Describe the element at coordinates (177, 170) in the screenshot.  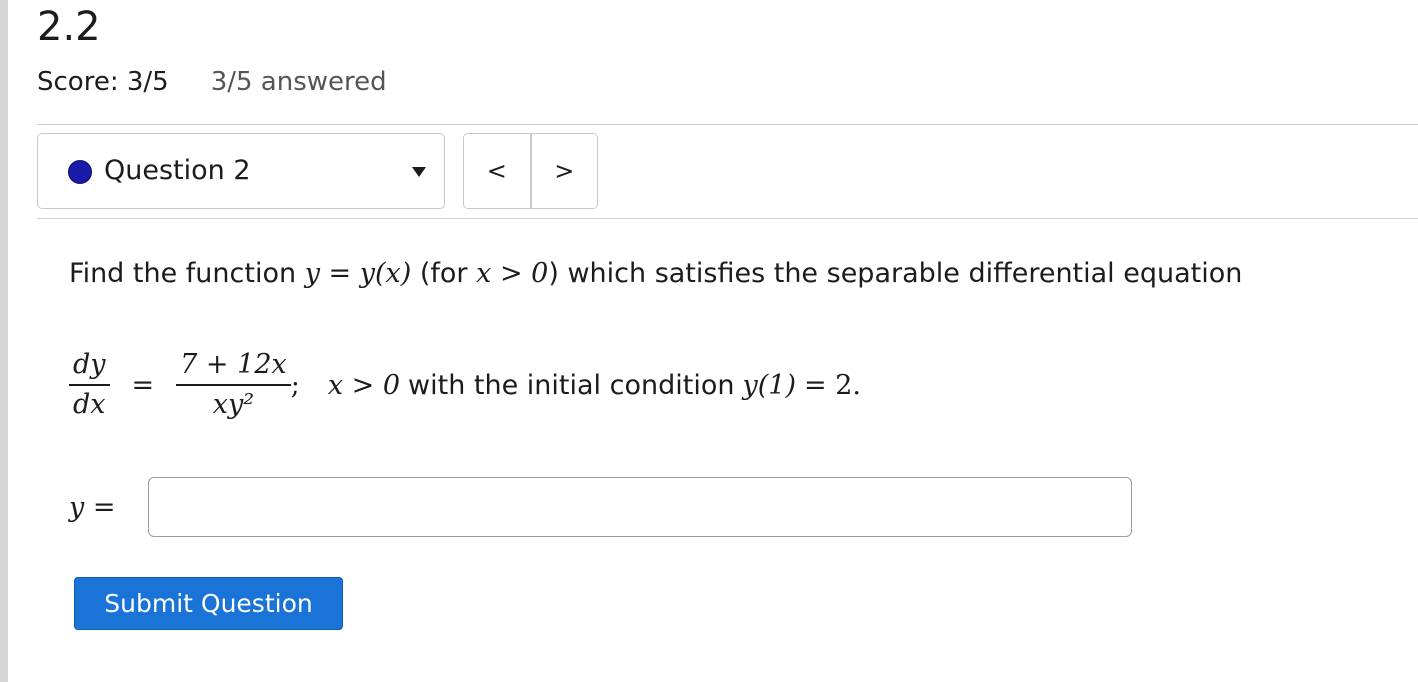
I see `selected-question-label: Question 2` at that location.